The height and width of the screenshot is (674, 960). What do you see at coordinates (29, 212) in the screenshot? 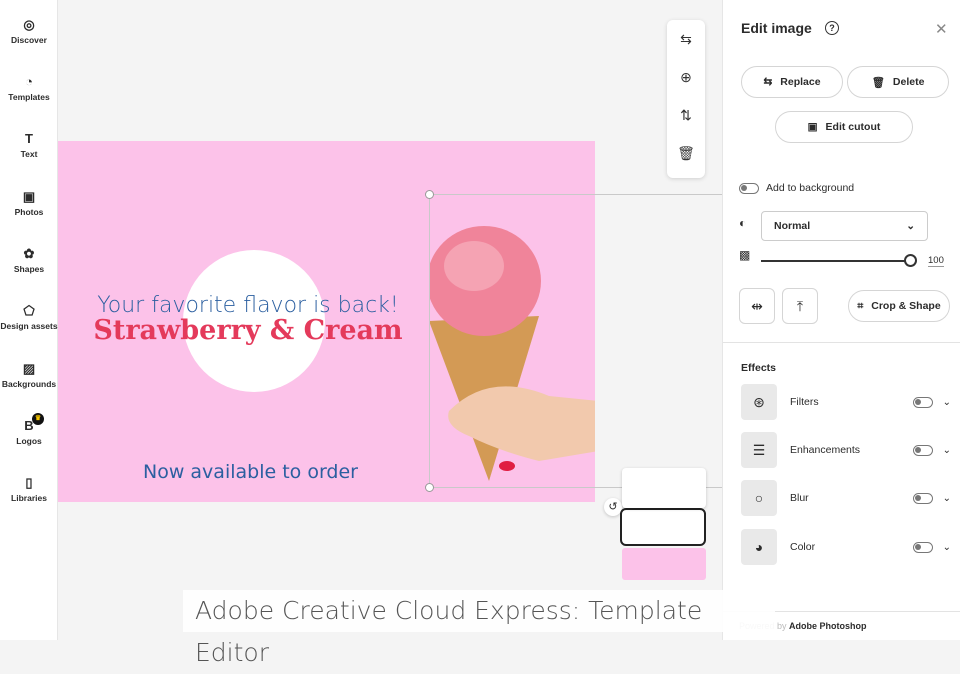
I see `sidebar-label: Photos` at bounding box center [29, 212].